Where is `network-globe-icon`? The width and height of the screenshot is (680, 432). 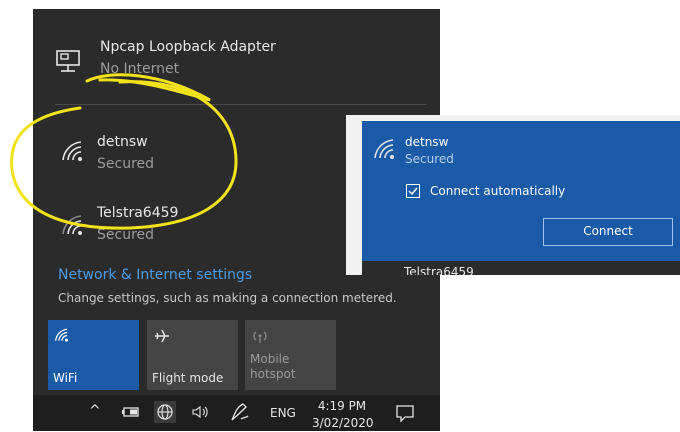
network-globe-icon is located at coordinates (165, 412).